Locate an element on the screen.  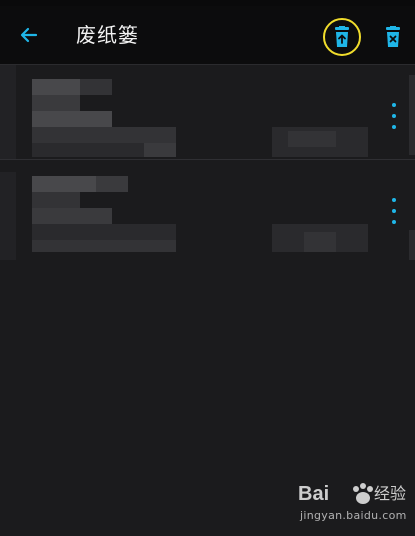
back-button is located at coordinates (29, 35).